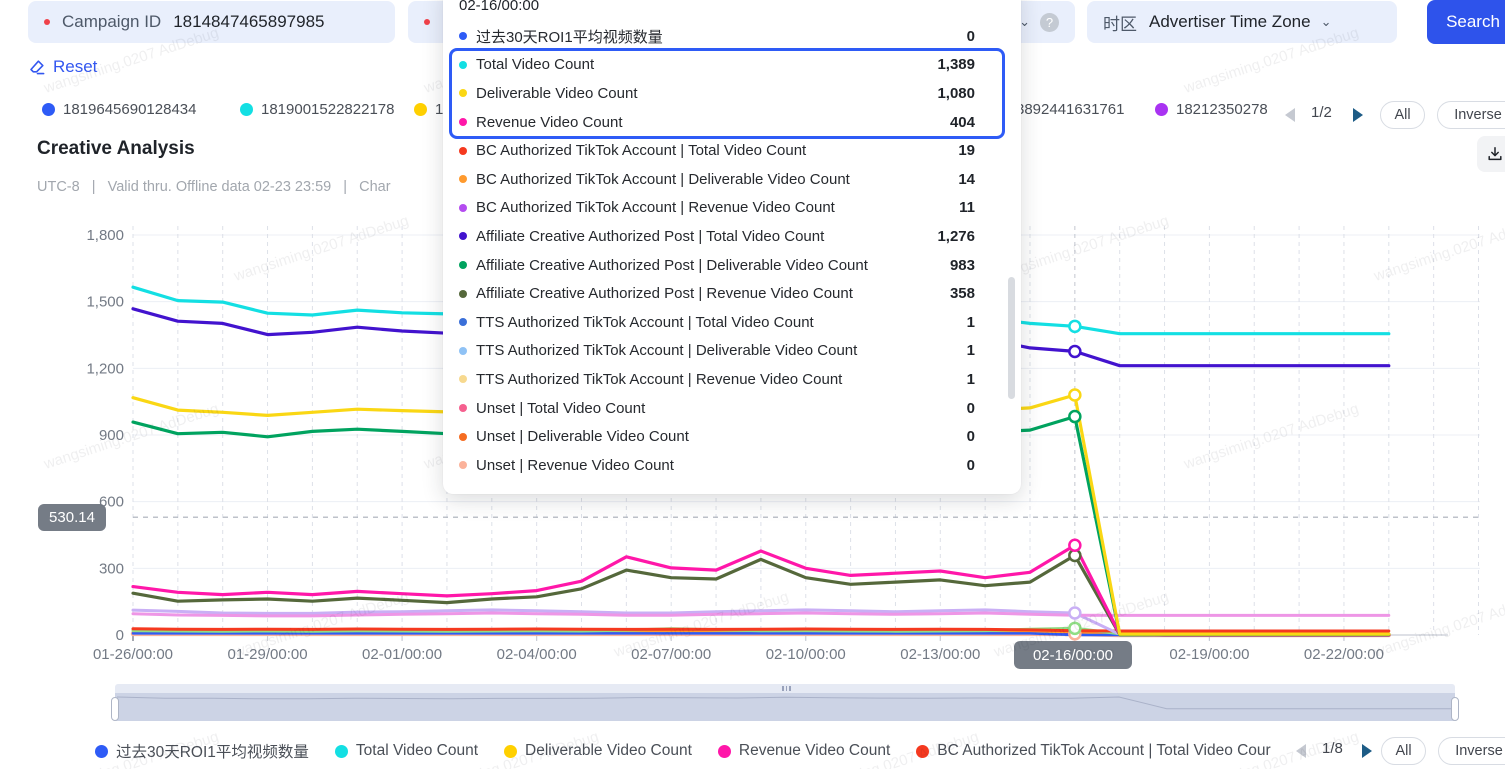 This screenshot has width=1505, height=769. I want to click on campaign-id-field: Campaign ID 1814847465897985, so click(211, 22).